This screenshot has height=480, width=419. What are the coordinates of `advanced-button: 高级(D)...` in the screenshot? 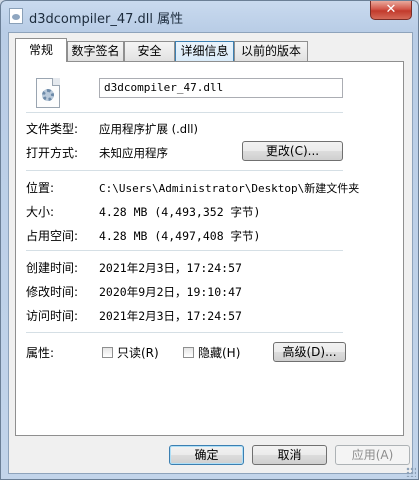 It's located at (309, 352).